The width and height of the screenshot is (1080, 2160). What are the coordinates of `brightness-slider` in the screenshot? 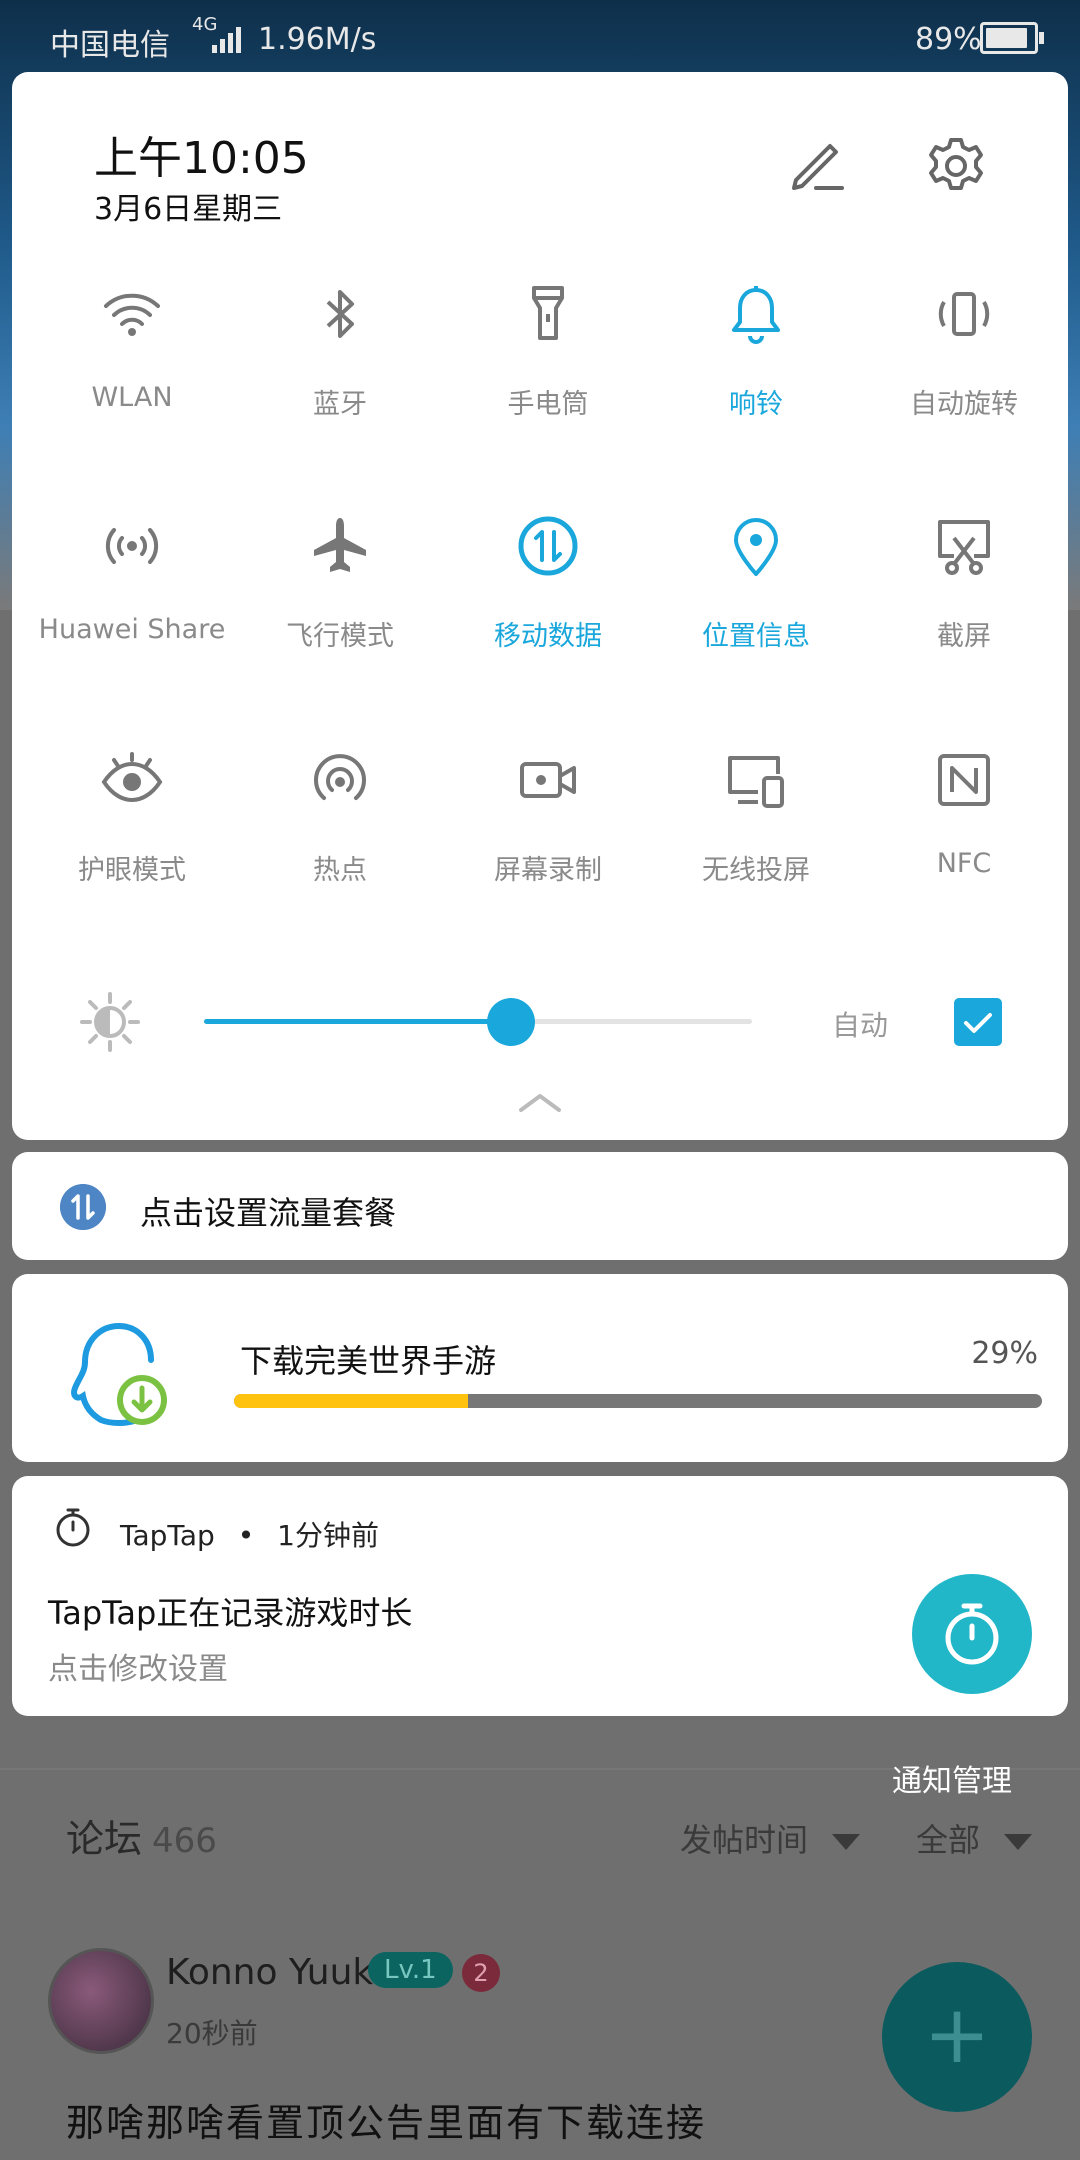 It's located at (478, 1021).